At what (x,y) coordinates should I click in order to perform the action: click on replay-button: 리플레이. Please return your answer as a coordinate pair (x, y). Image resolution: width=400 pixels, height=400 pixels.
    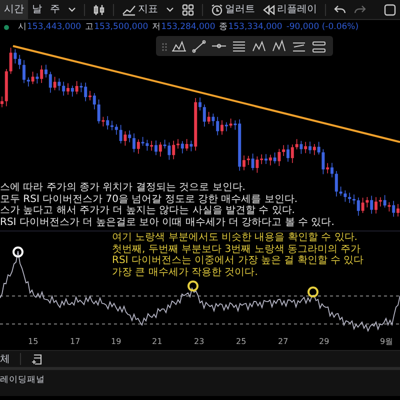
    Looking at the image, I should click on (290, 10).